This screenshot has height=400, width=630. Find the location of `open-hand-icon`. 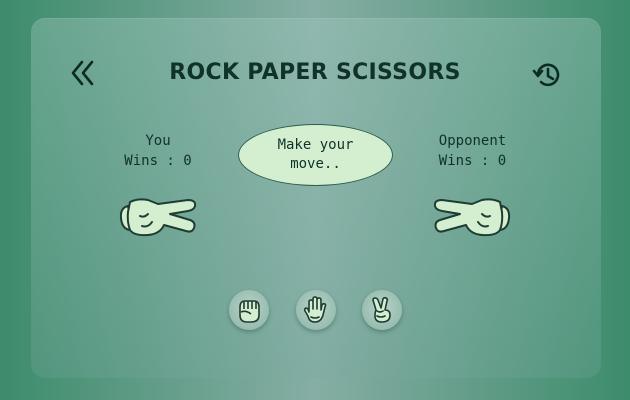

open-hand-icon is located at coordinates (315, 309).